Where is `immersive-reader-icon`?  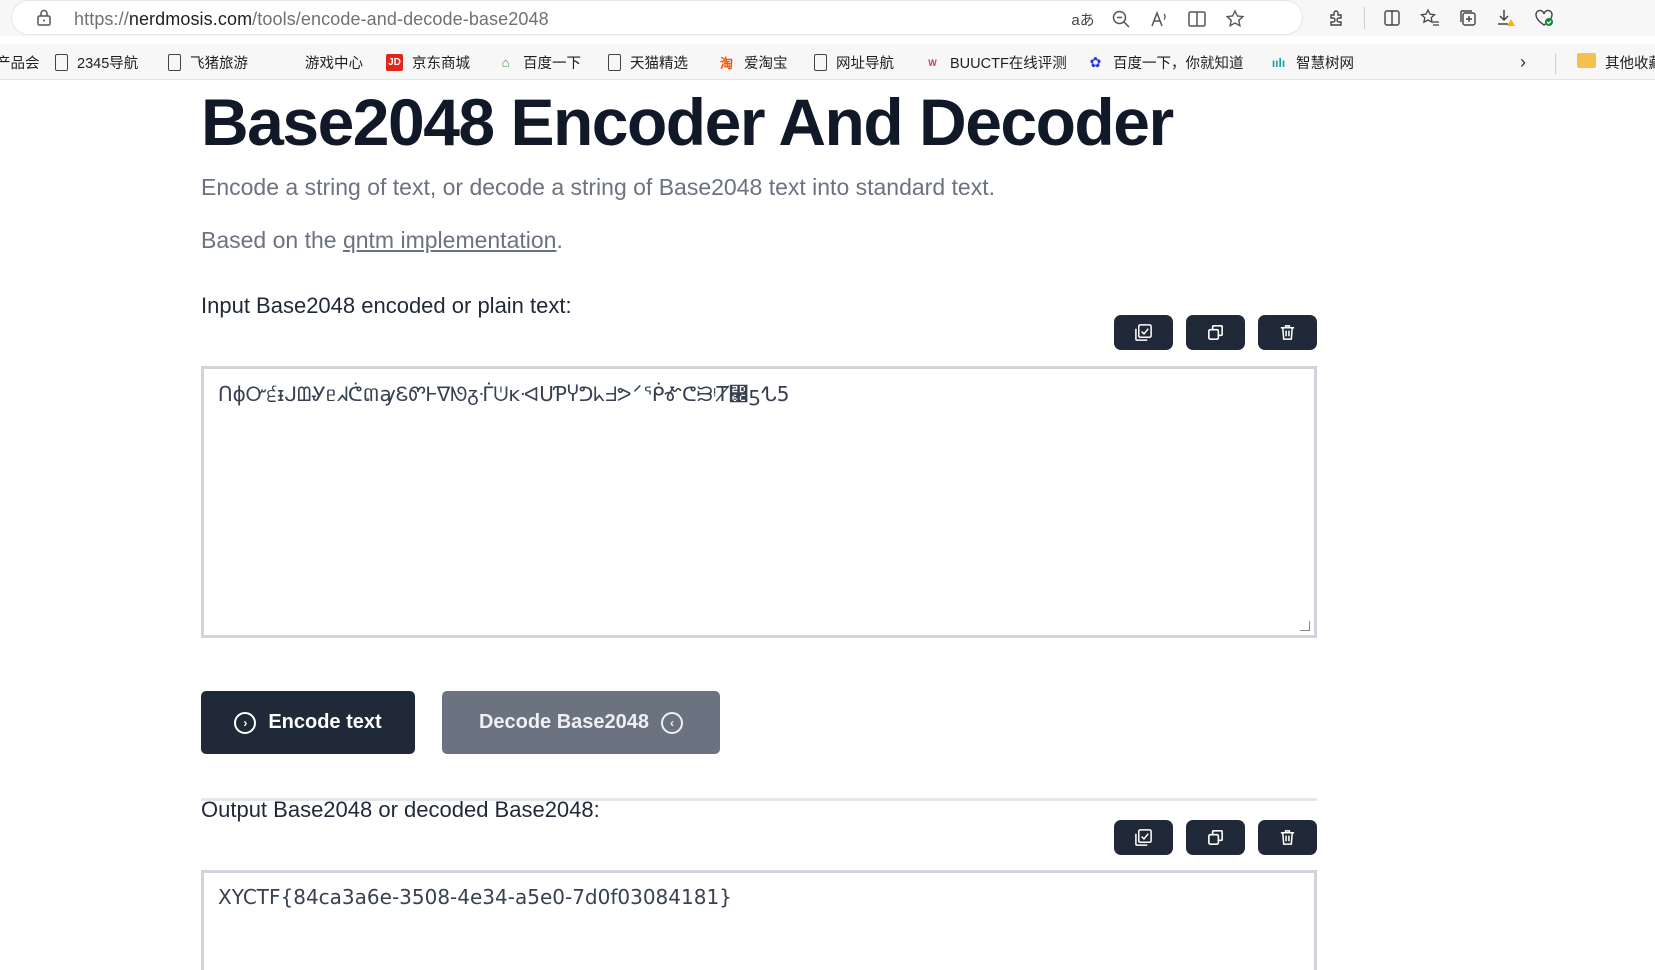 immersive-reader-icon is located at coordinates (1197, 19).